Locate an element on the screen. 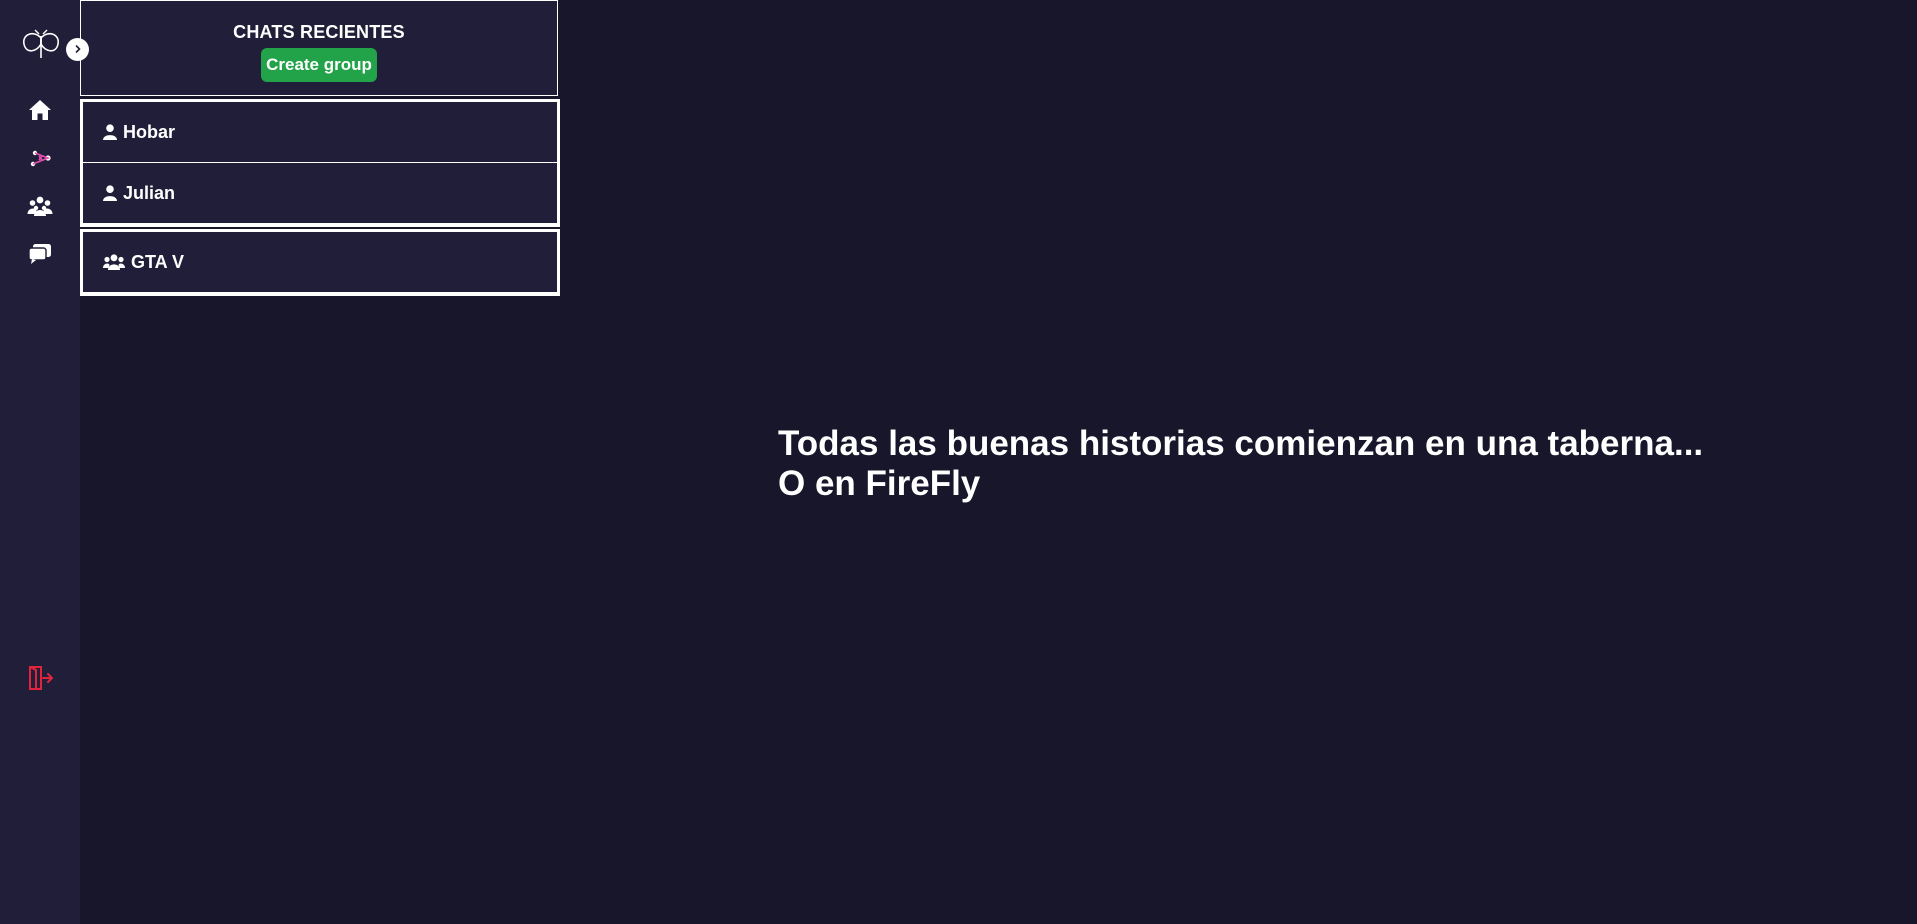 This screenshot has height=924, width=1917. nav-chats-button is located at coordinates (40, 256).